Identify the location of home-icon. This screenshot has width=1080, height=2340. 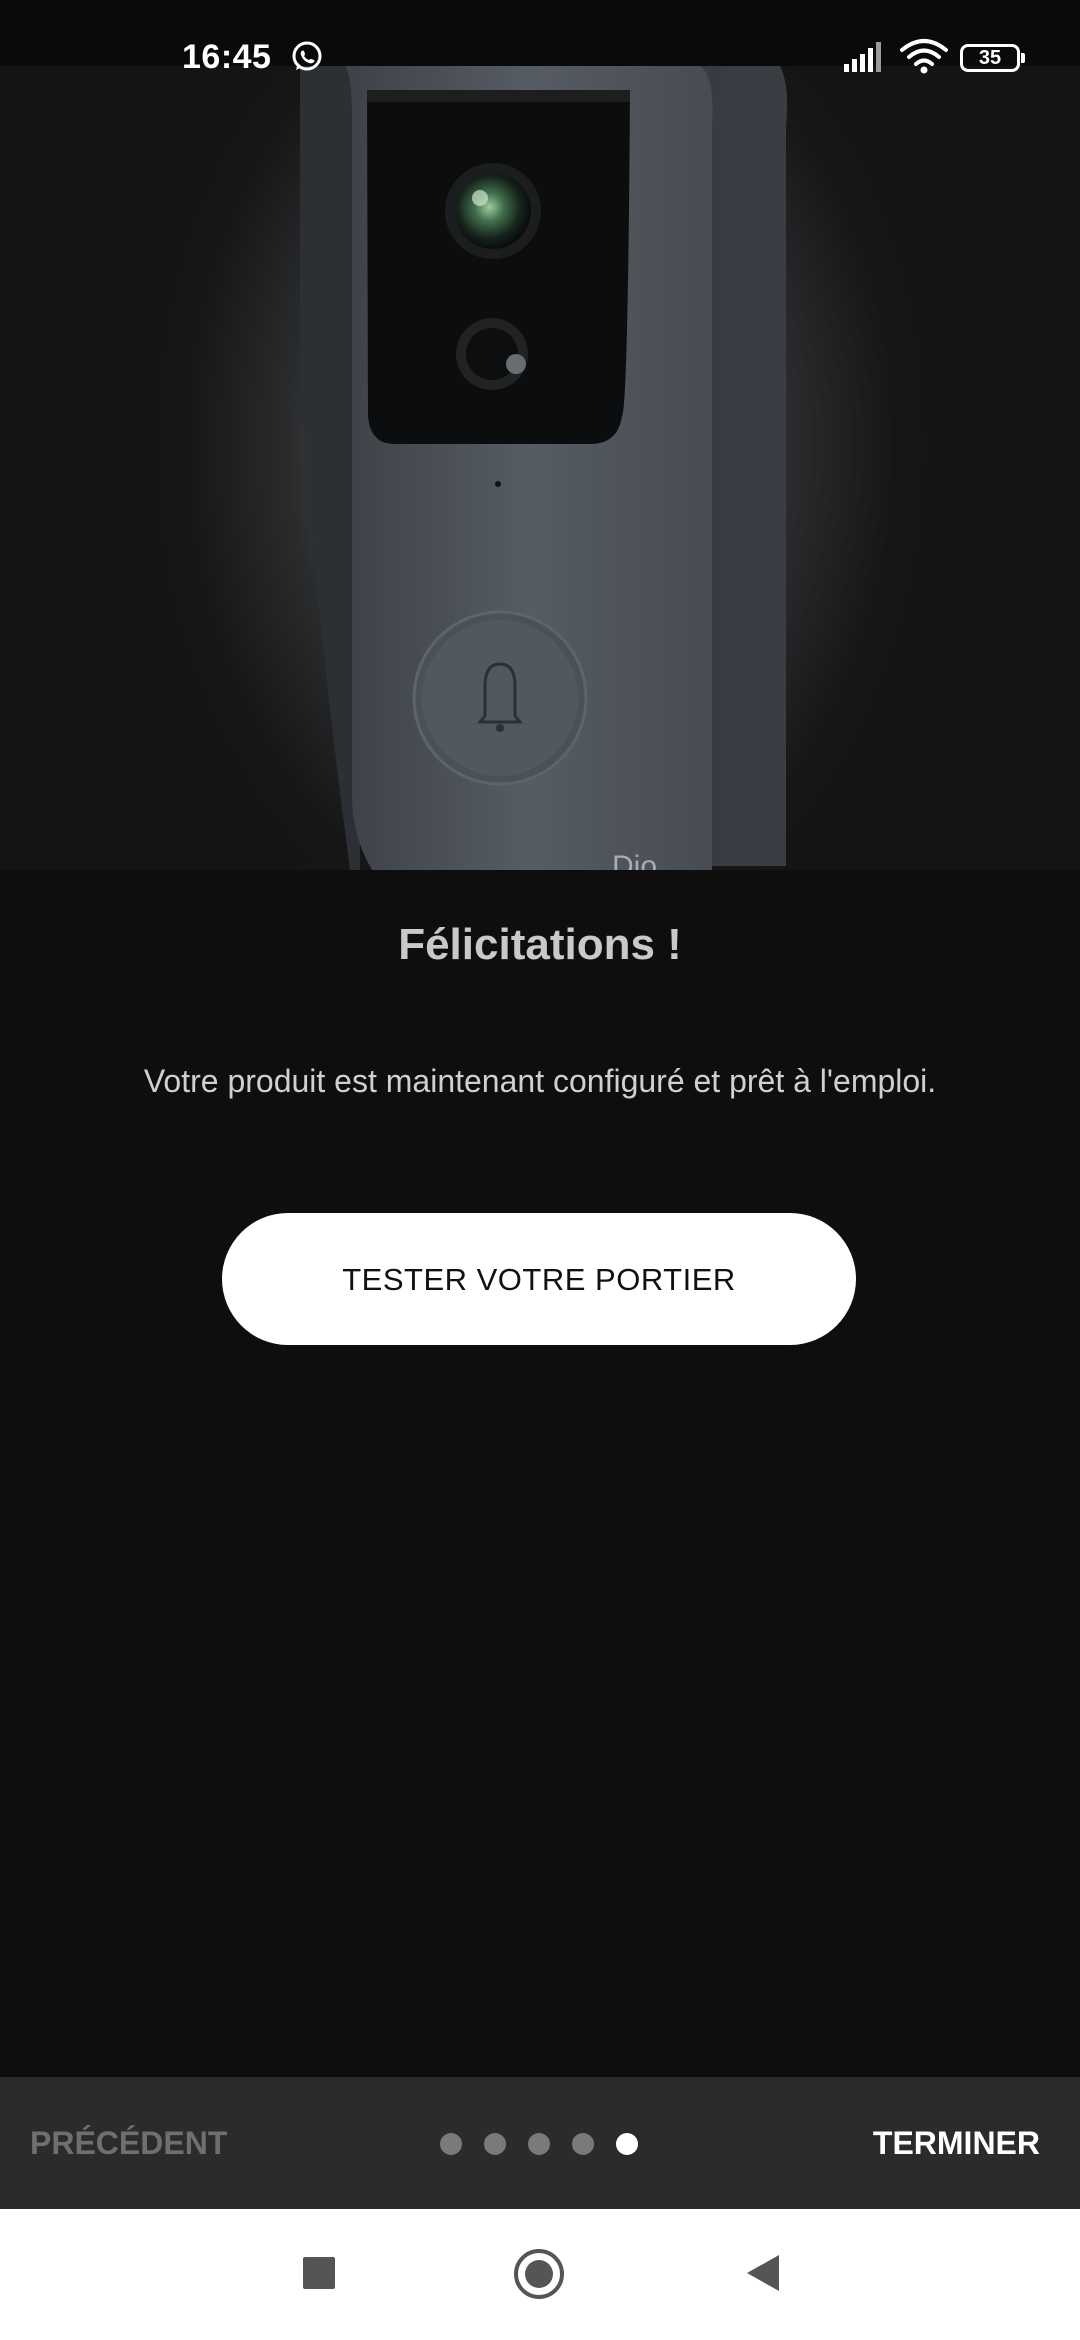
(539, 2274).